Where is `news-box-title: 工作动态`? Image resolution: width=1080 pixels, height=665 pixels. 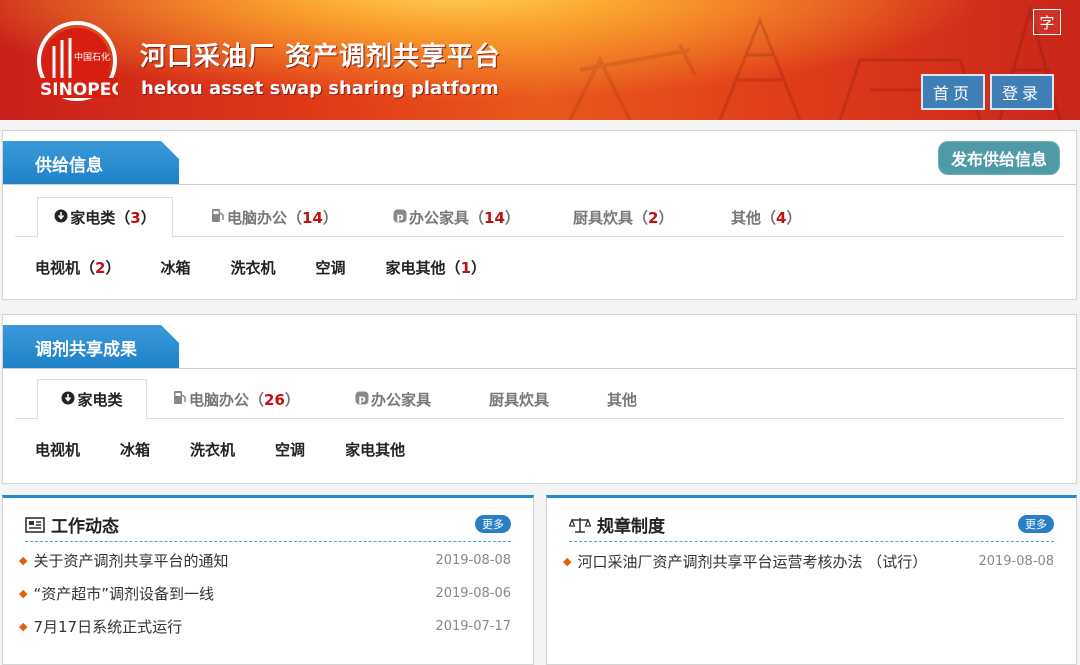 news-box-title: 工作动态 is located at coordinates (85, 527).